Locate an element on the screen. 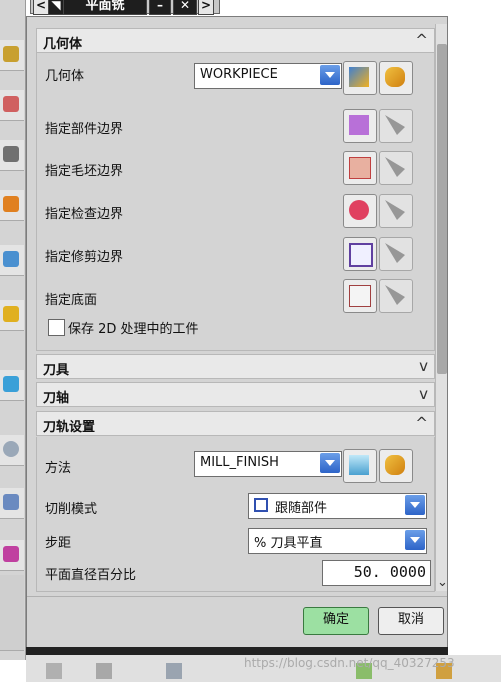 Image resolution: width=501 pixels, height=682 pixels. toolbar-path-button is located at coordinates (12, 155).